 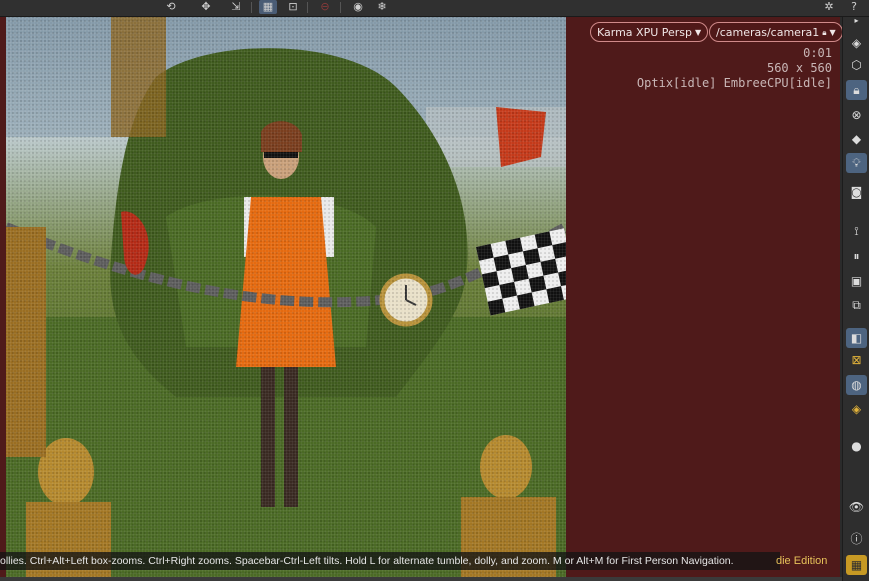 What do you see at coordinates (856, 115) in the screenshot?
I see `xray-icon: ⊗` at bounding box center [856, 115].